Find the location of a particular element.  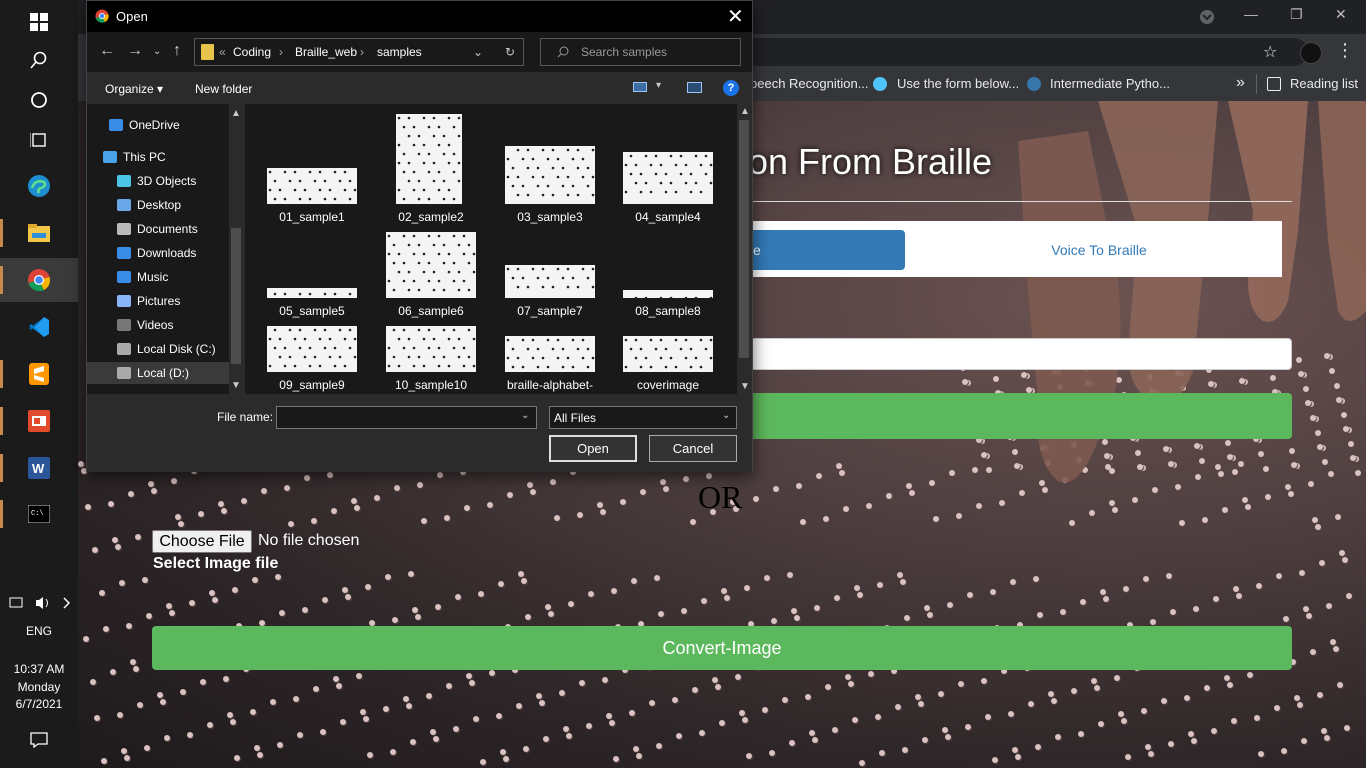

new-folder-button: New folder is located at coordinates (223, 89).